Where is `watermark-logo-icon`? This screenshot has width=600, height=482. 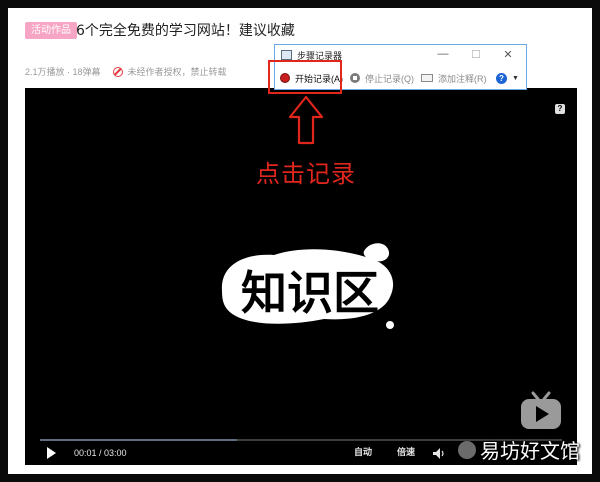
watermark-logo-icon is located at coordinates (467, 449).